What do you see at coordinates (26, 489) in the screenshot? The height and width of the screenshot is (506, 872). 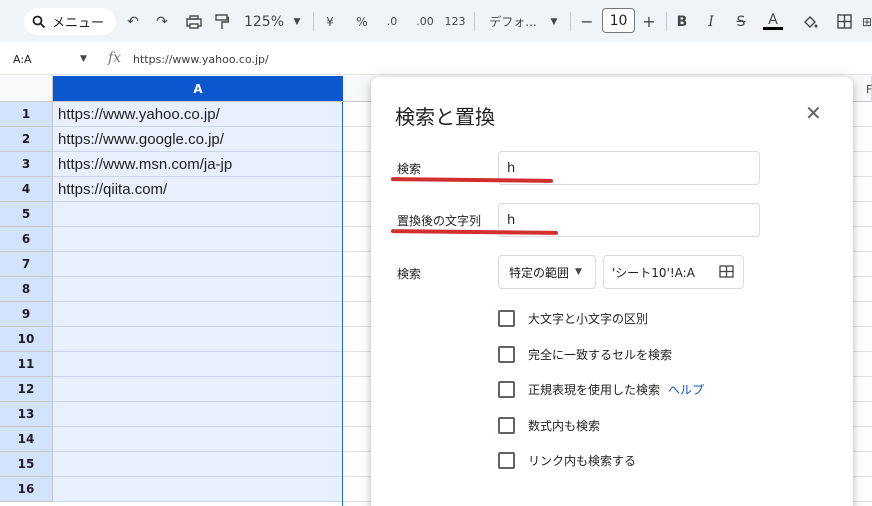 I see `row-header: 16` at bounding box center [26, 489].